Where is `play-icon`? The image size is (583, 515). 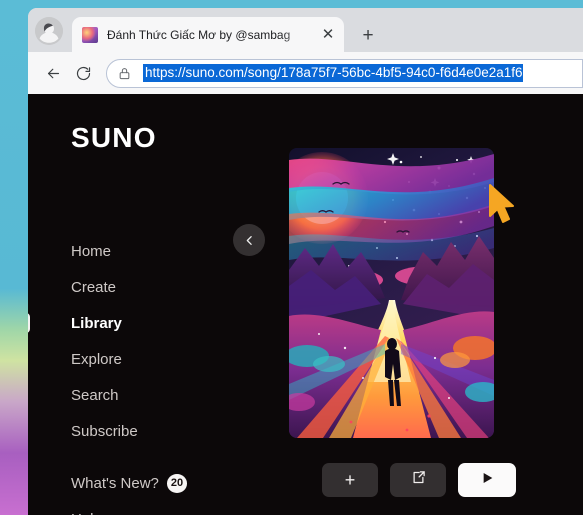
play-icon is located at coordinates (487, 480).